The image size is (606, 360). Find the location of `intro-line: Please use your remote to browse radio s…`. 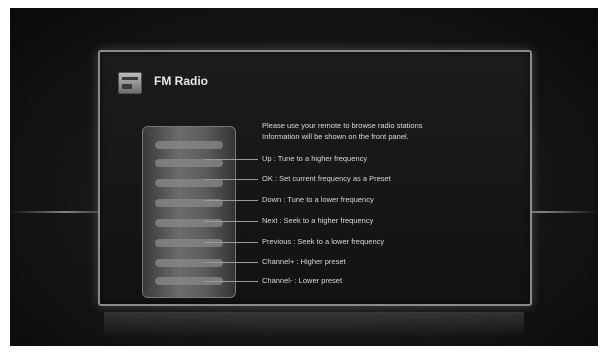

intro-line: Please use your remote to browse radio s… is located at coordinates (342, 125).